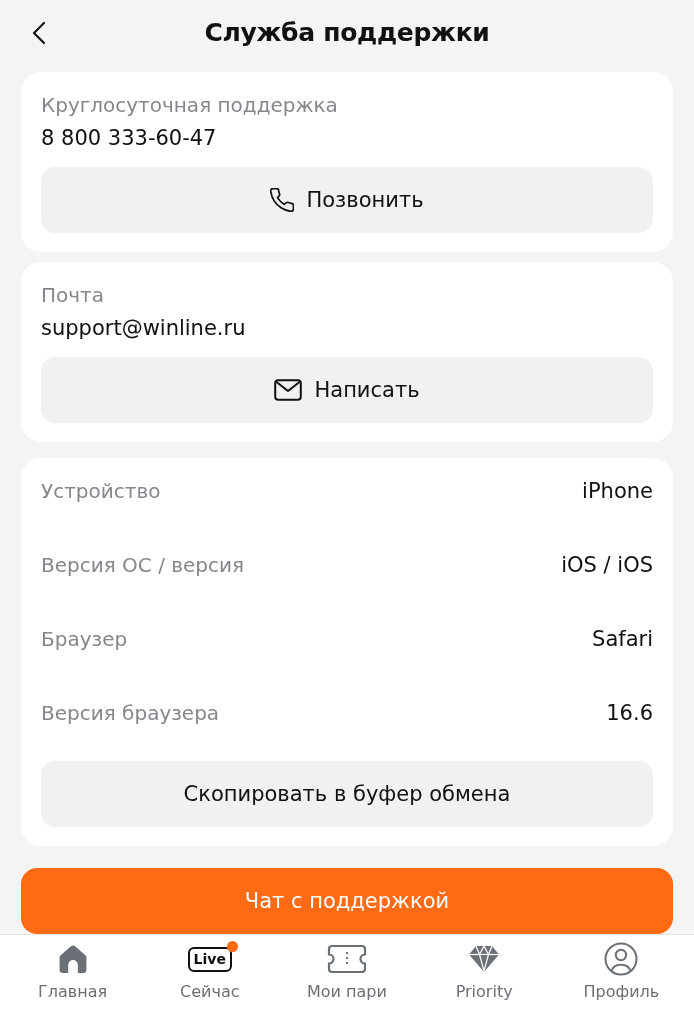  What do you see at coordinates (209, 979) in the screenshot?
I see `tab-item: Live Сейчас` at bounding box center [209, 979].